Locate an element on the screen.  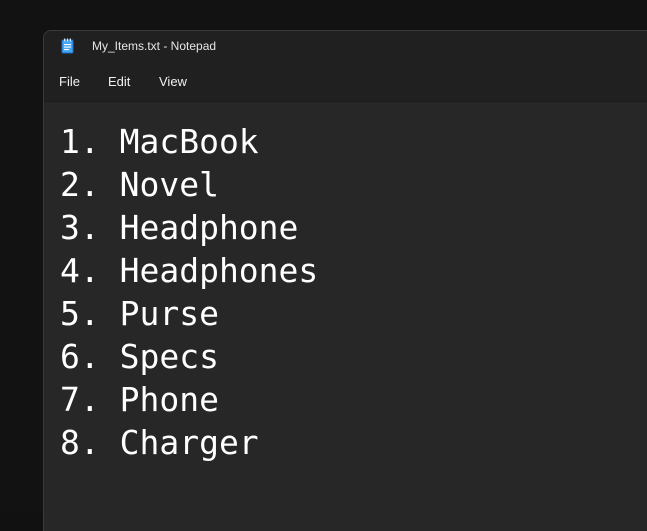
title-bar: My_Items.txt - Notepad is located at coordinates (345, 47).